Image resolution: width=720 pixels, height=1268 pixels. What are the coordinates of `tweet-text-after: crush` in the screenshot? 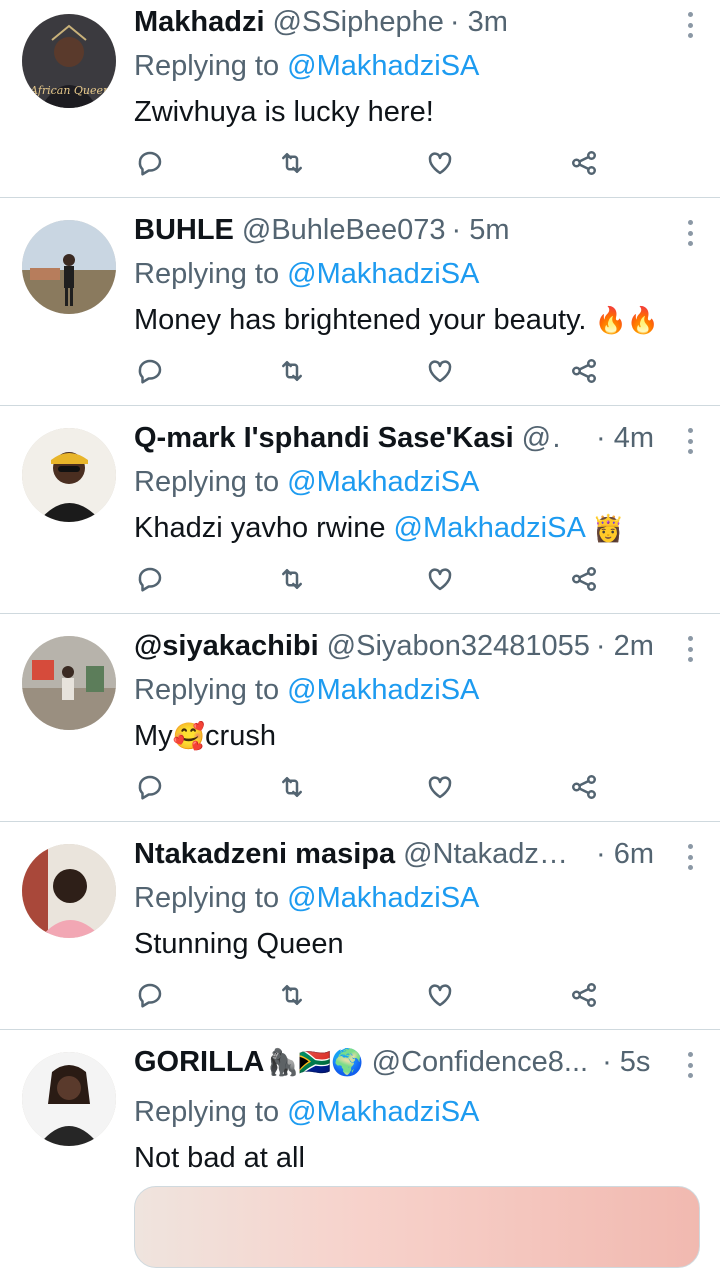 It's located at (240, 736).